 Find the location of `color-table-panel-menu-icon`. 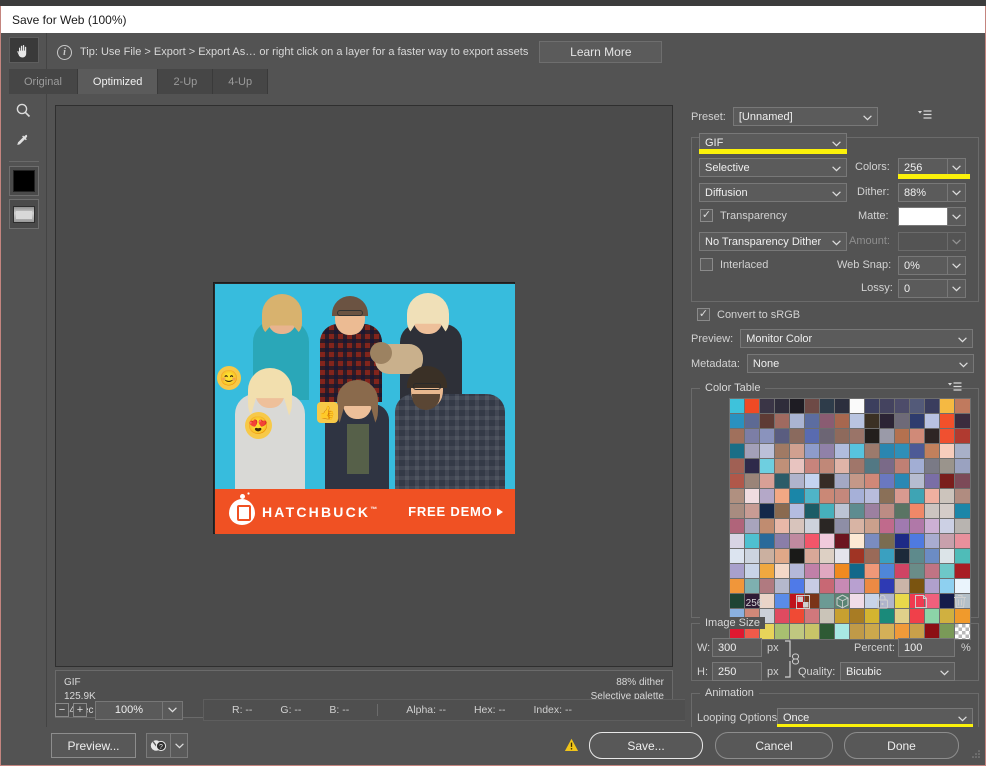

color-table-panel-menu-icon is located at coordinates (955, 388).